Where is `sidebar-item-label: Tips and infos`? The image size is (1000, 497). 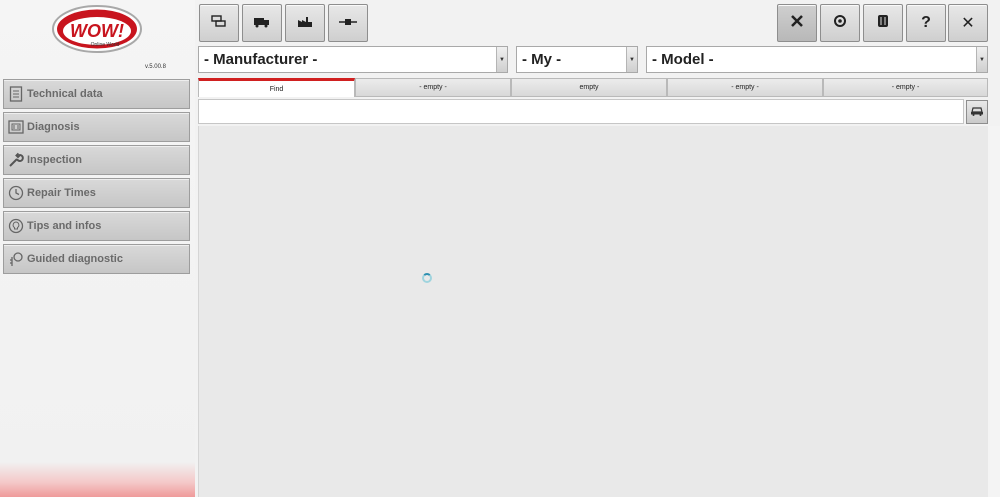
sidebar-item-label: Tips and infos is located at coordinates (64, 226).